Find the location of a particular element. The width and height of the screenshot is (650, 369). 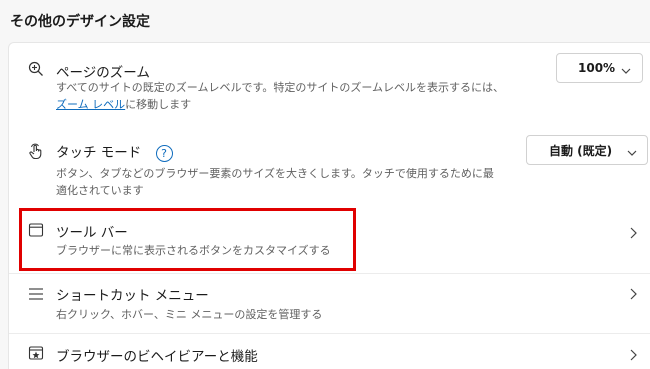

touch-desc-line2: 適化されています is located at coordinates (100, 190).